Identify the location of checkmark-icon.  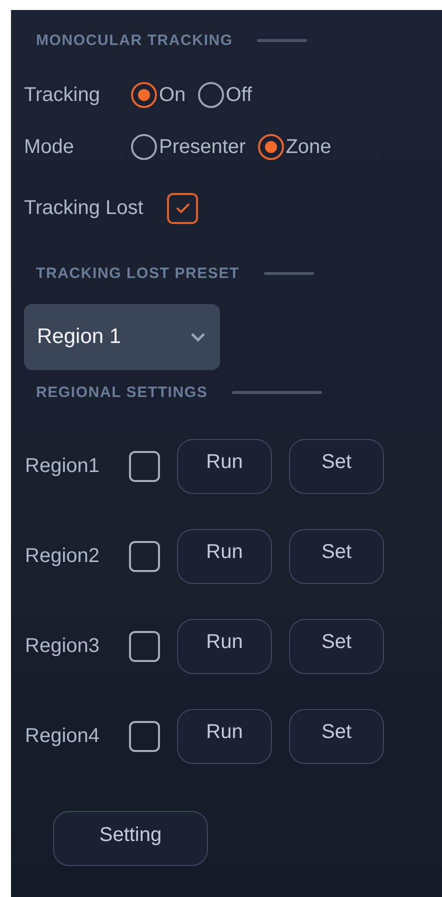
(183, 208).